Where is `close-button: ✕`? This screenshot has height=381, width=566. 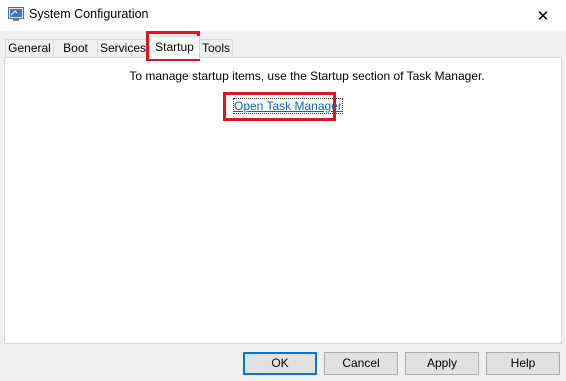
close-button: ✕ is located at coordinates (543, 15).